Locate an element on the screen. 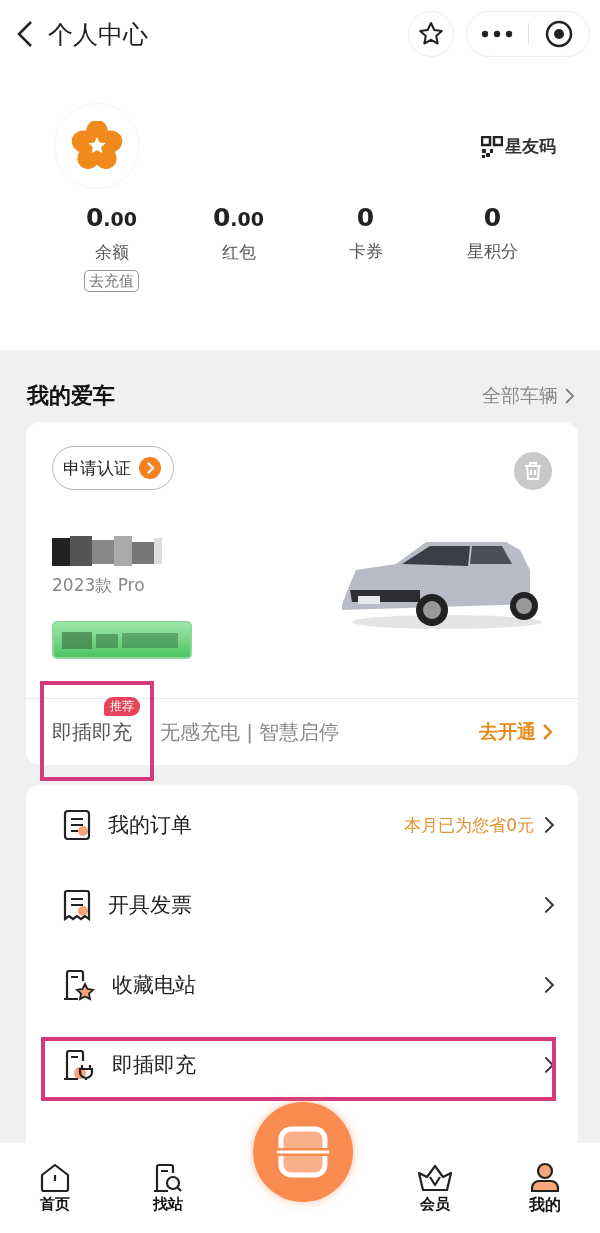 The height and width of the screenshot is (1233, 600). station-star-icon is located at coordinates (79, 985).